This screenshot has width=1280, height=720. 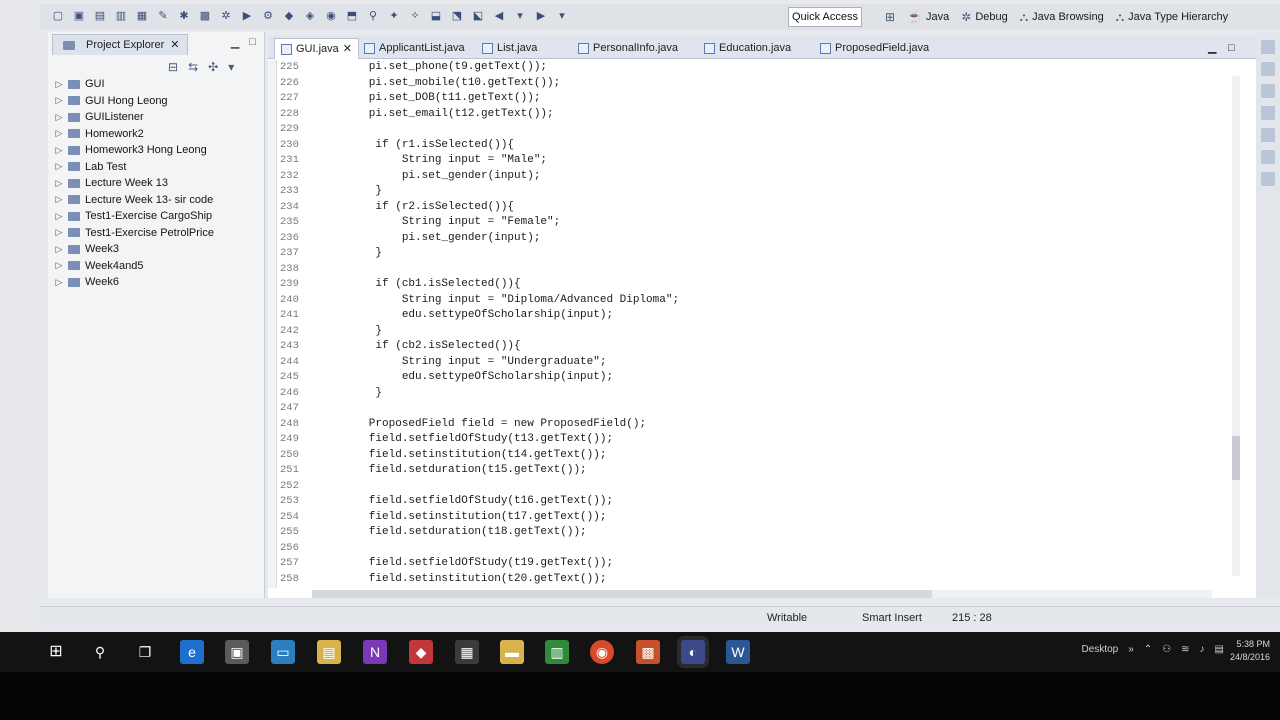 I want to click on tree-item: ▷ Week6, so click(x=157, y=282).